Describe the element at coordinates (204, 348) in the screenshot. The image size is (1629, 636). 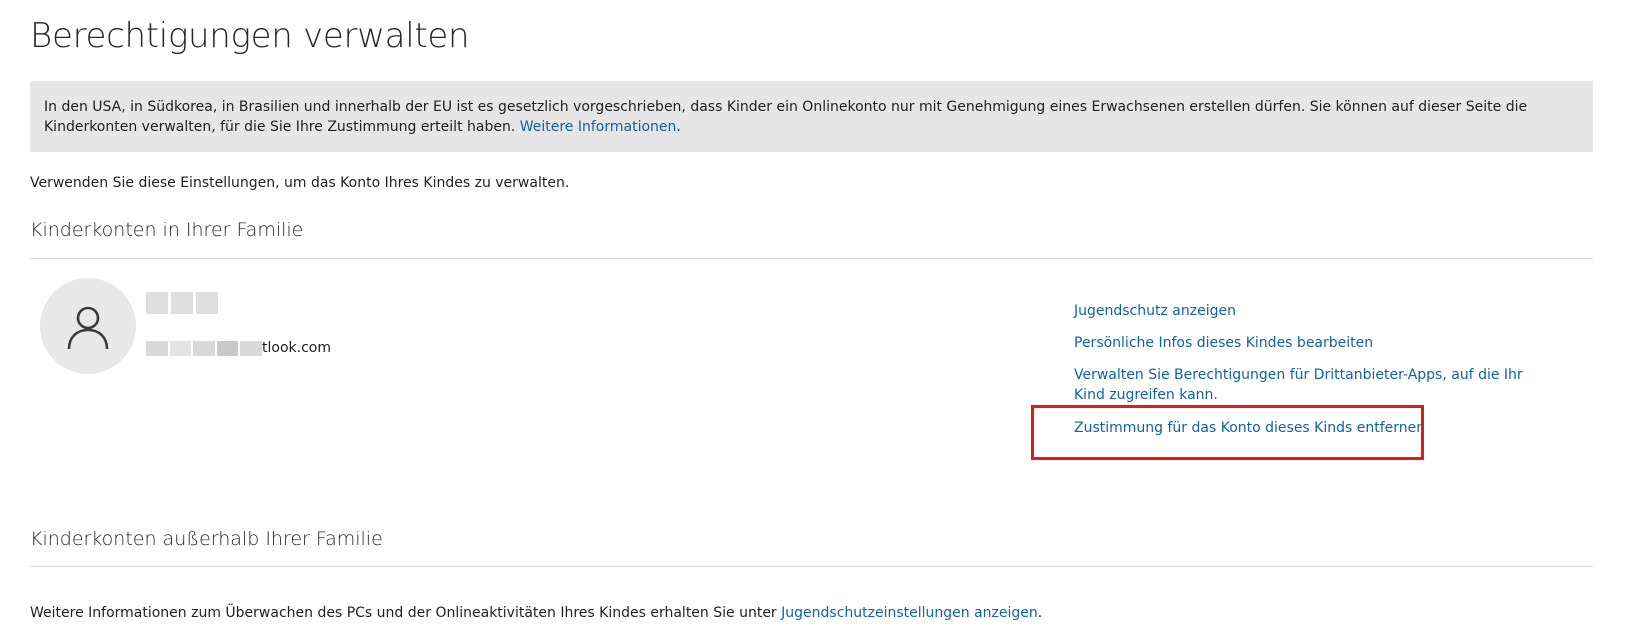
I see `child-email-redacted` at that location.